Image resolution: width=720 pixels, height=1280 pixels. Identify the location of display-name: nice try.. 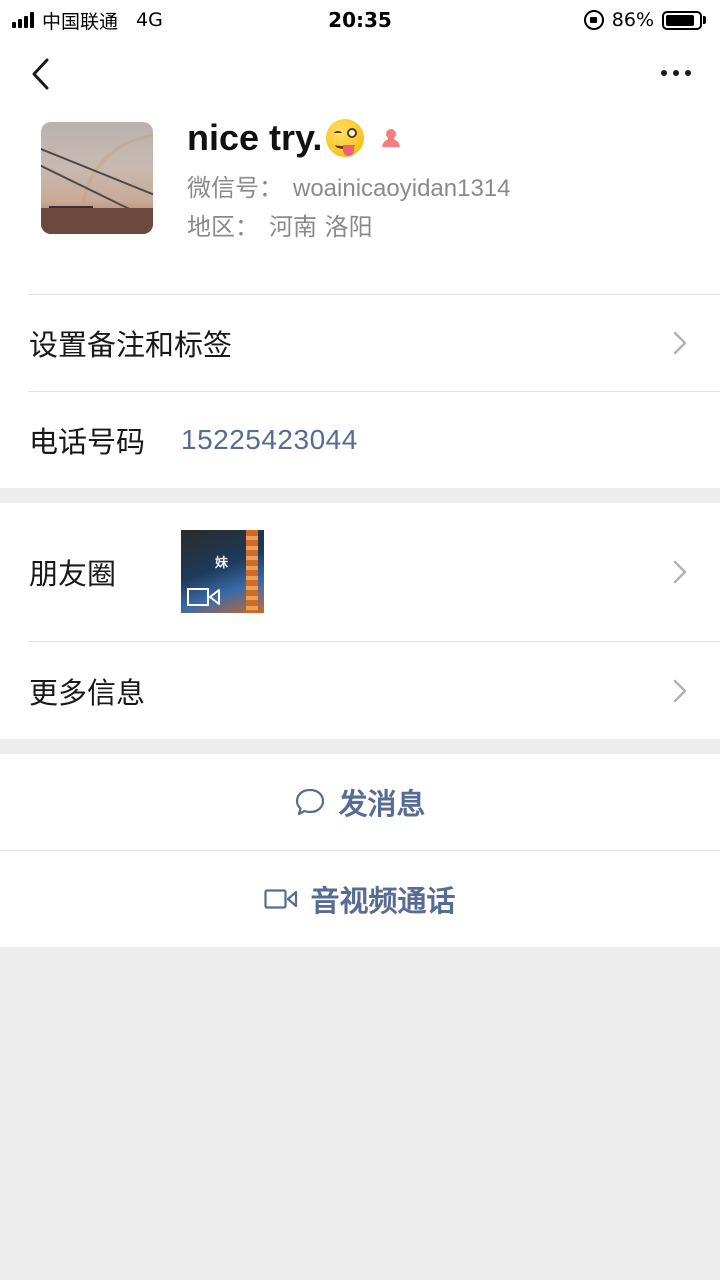
(255, 137).